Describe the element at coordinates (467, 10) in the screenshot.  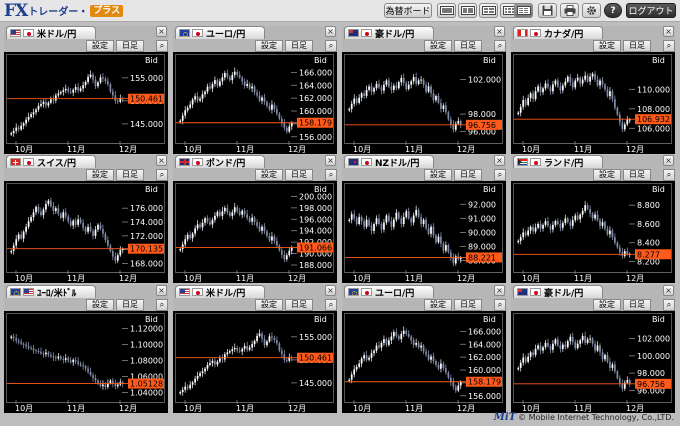
I see `layout-2x1-icon` at that location.